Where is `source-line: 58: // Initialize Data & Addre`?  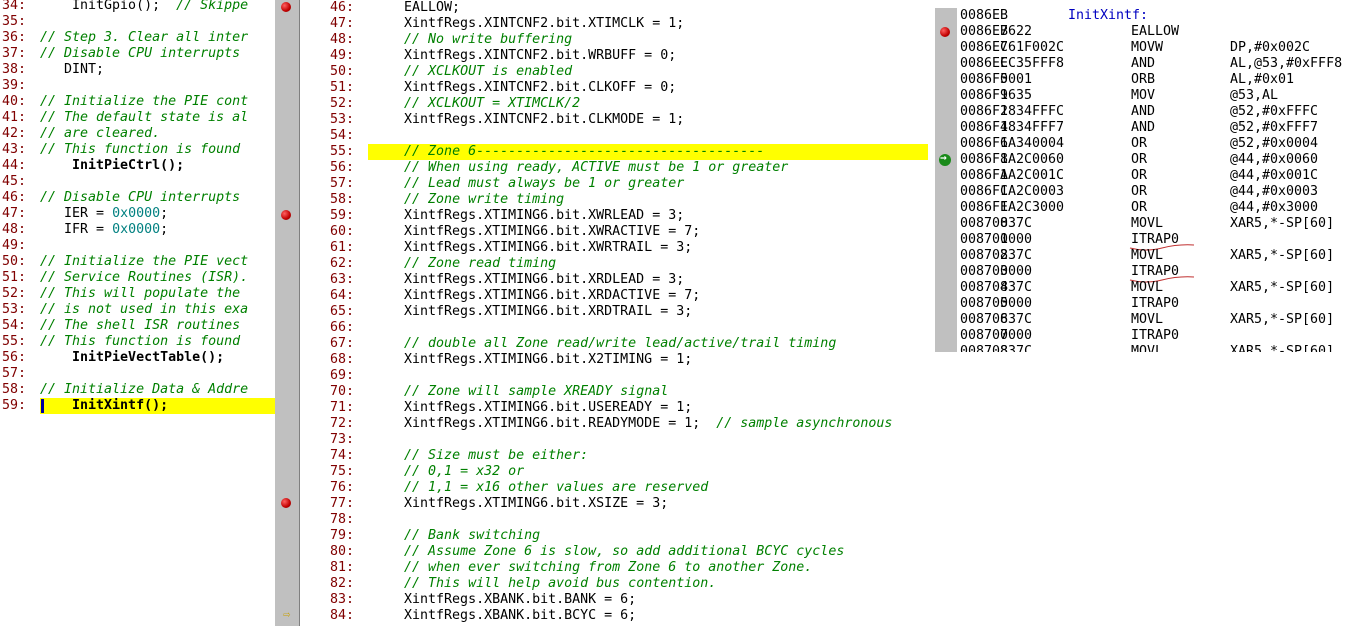
source-line: 58: // Initialize Data & Addre is located at coordinates (137, 390).